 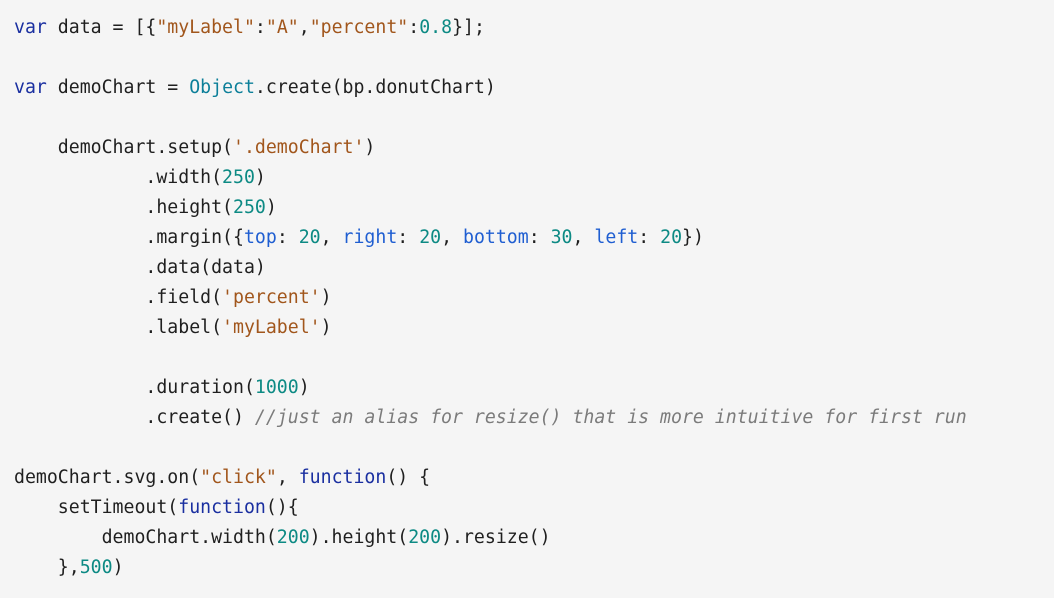 What do you see at coordinates (222, 87) in the screenshot?
I see `code-token-fn: Object` at bounding box center [222, 87].